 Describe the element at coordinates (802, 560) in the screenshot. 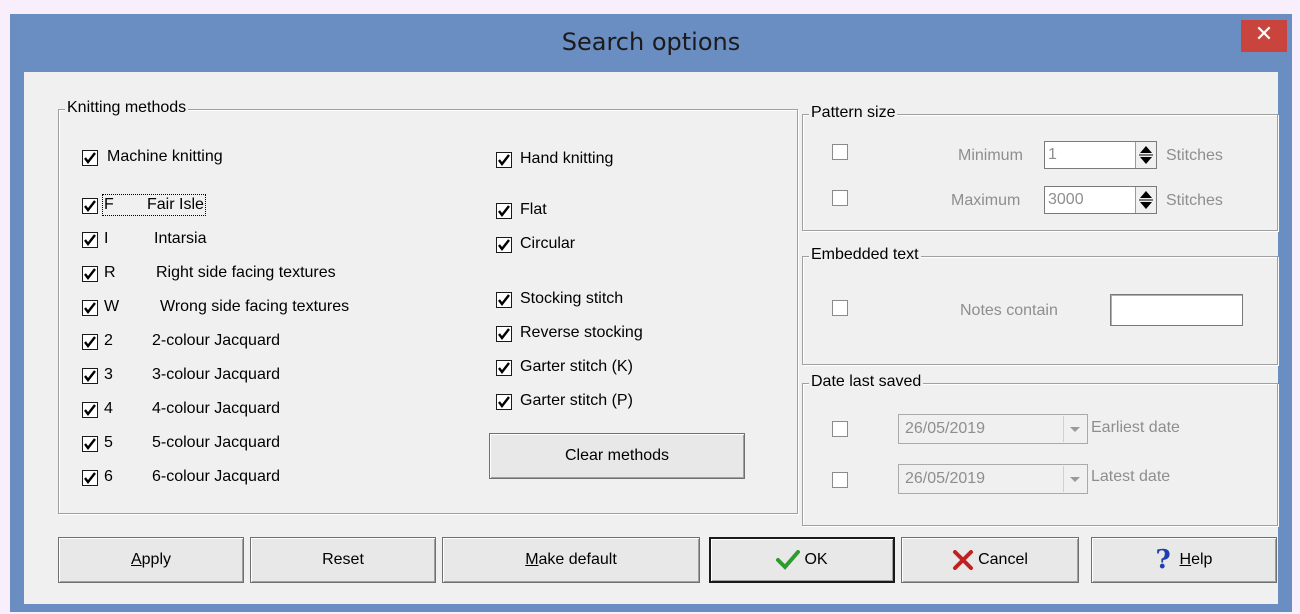

I see `ok-button: OK` at that location.